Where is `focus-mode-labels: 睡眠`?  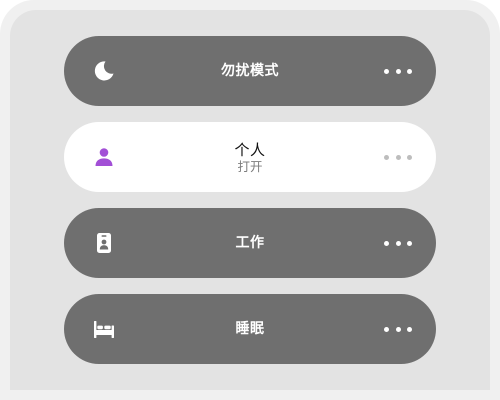 focus-mode-labels: 睡眠 is located at coordinates (250, 329).